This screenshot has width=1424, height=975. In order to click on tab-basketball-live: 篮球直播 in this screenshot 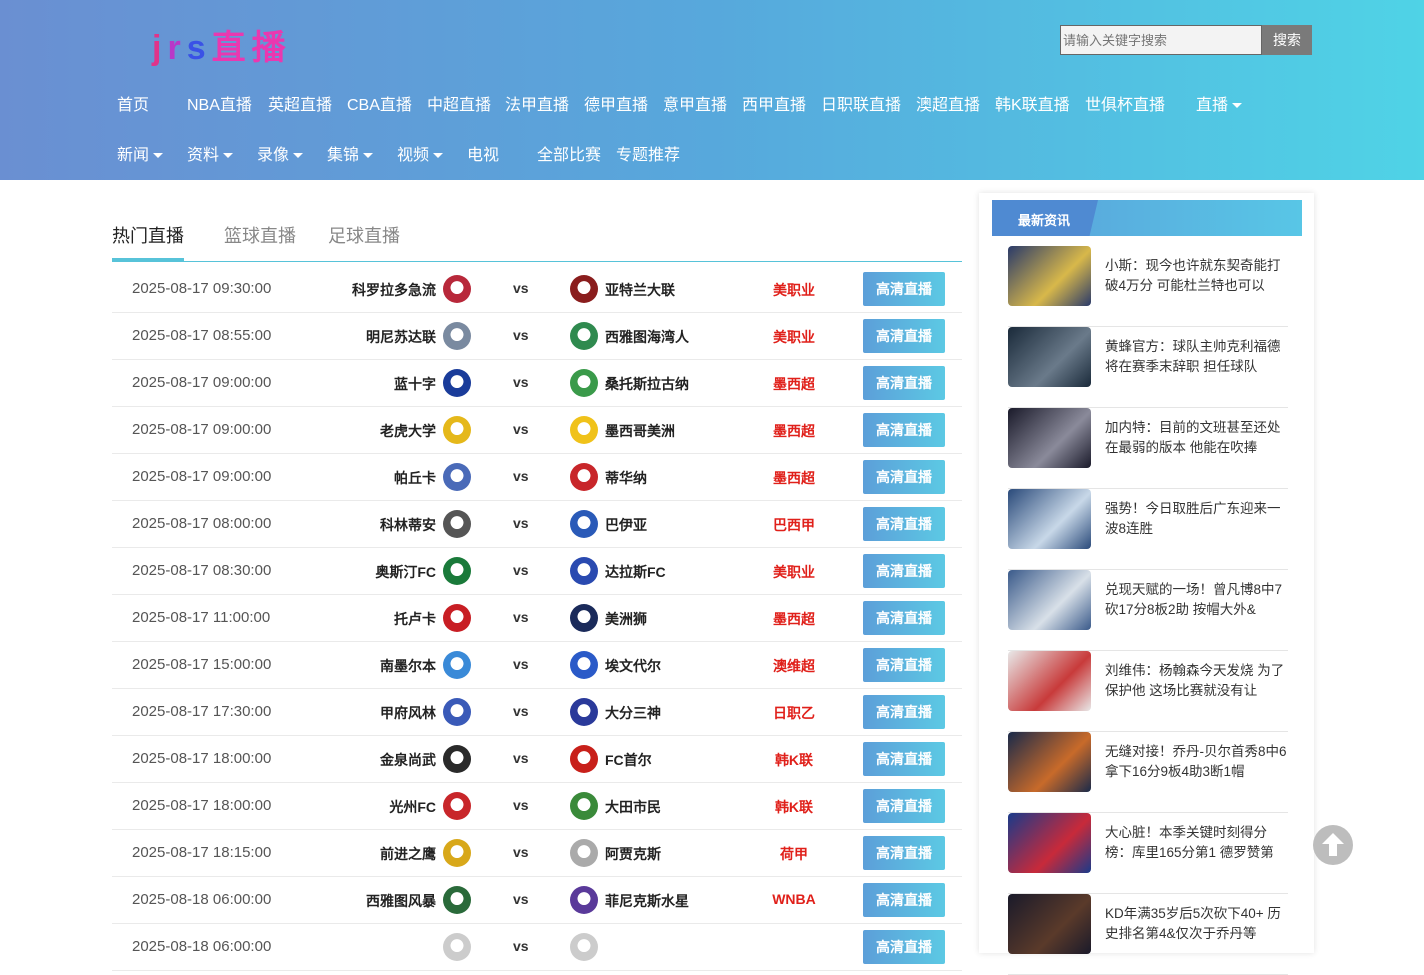, I will do `click(260, 235)`.